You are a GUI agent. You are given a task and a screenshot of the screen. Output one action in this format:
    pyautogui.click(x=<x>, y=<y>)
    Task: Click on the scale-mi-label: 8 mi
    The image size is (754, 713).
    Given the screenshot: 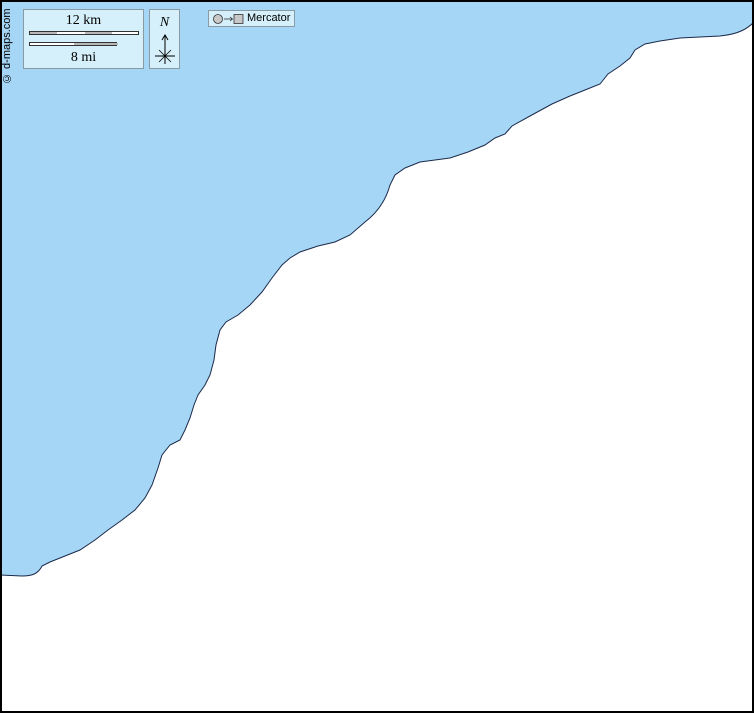 What is the action you would take?
    pyautogui.click(x=83, y=57)
    